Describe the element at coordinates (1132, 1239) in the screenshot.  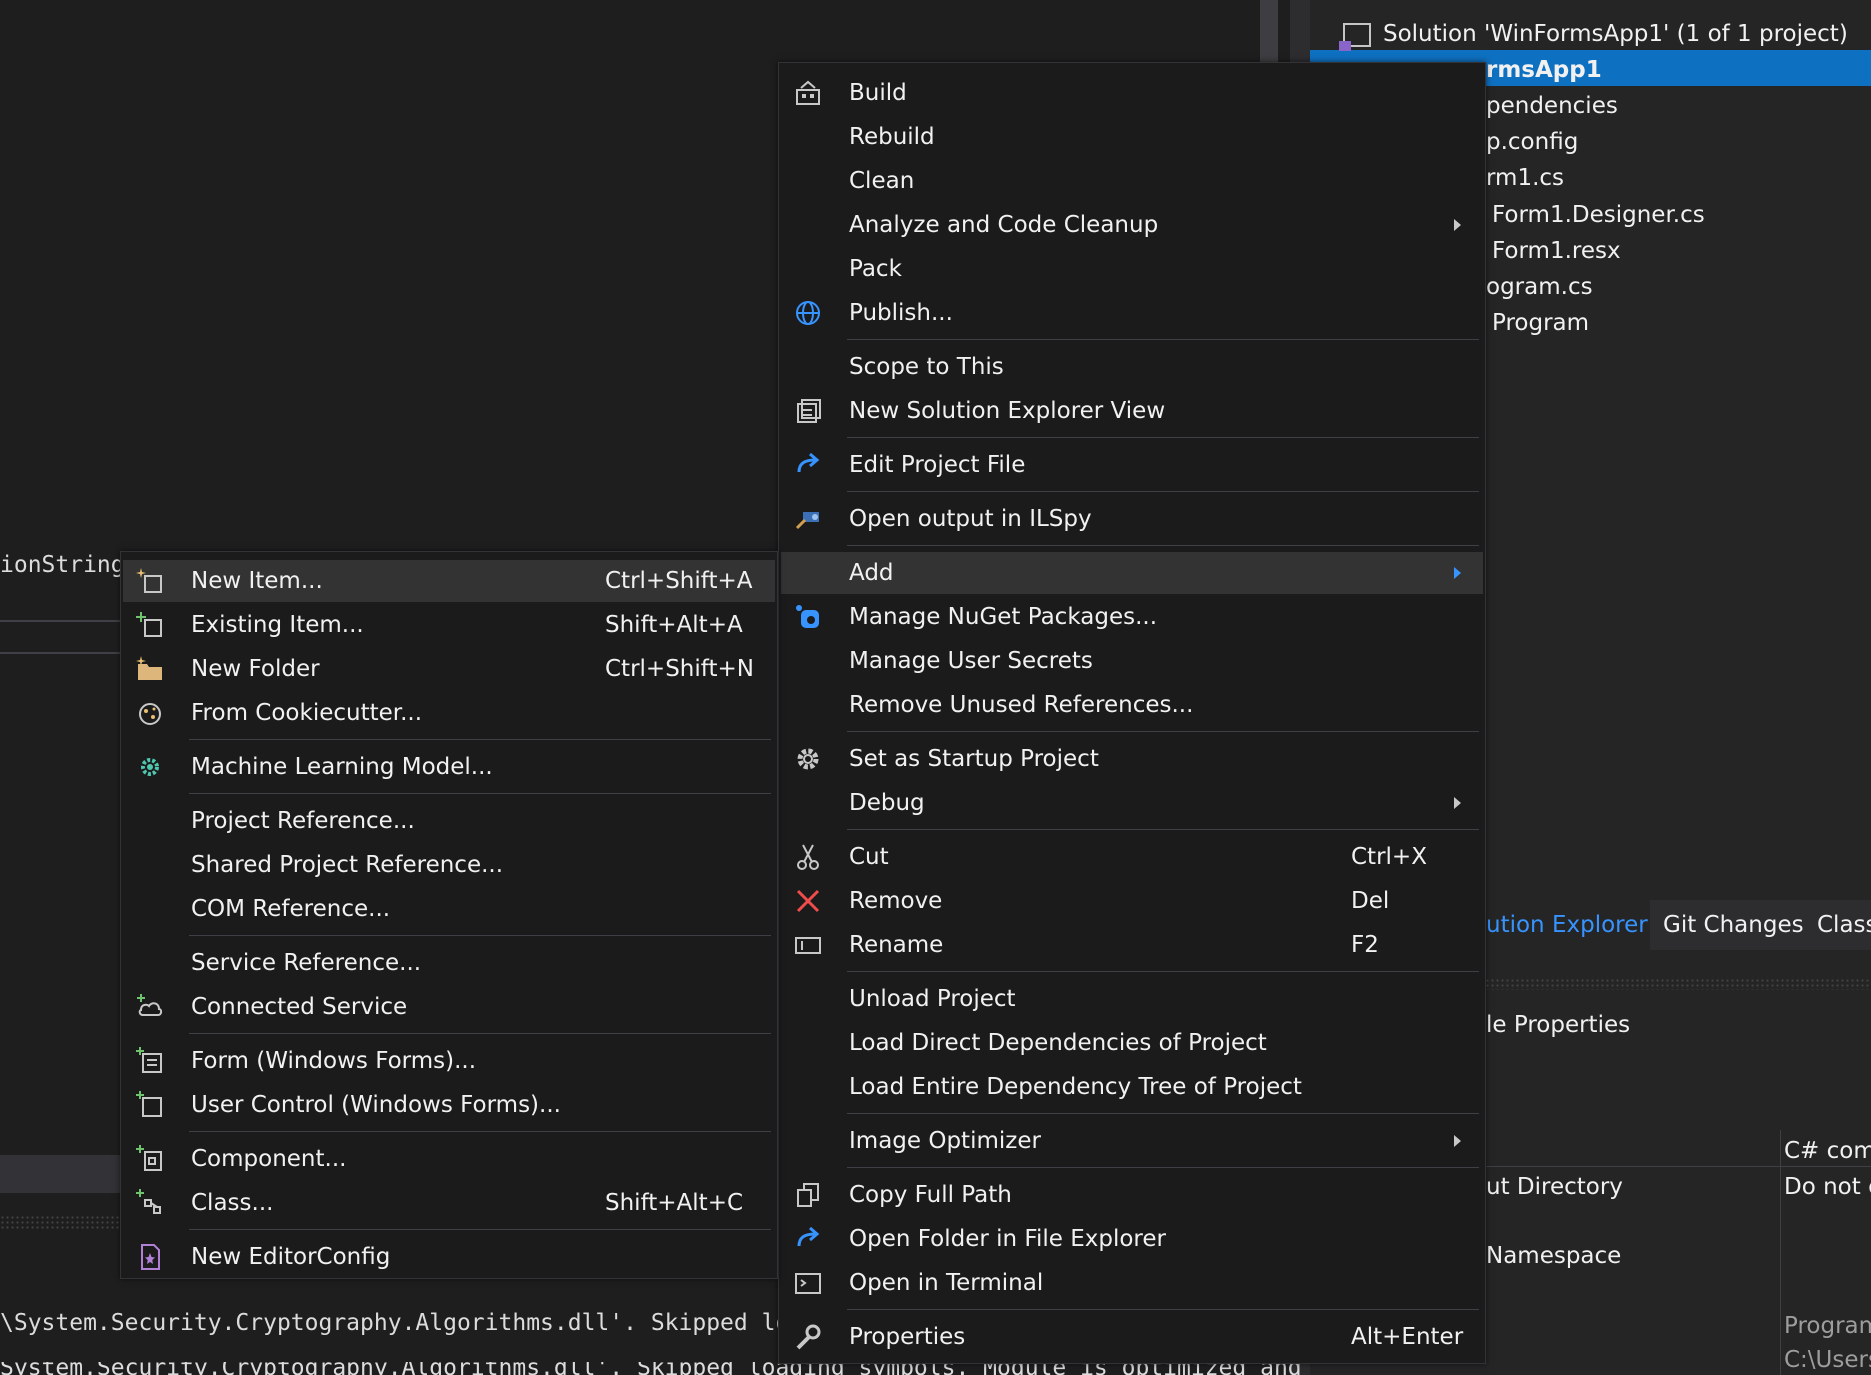
I see `menu-item-open-folder: Open Folder in File Explorer` at that location.